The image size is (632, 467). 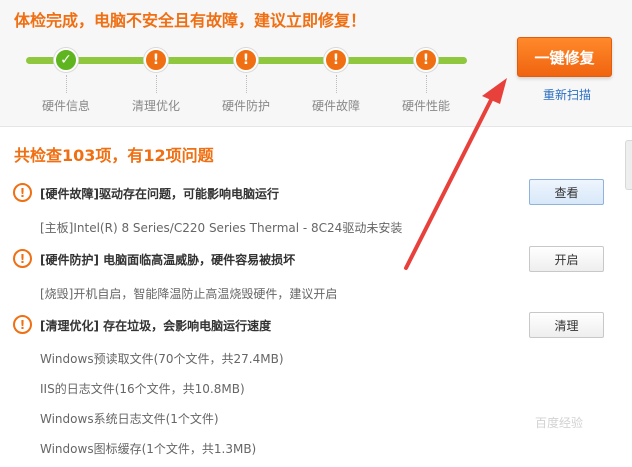 What do you see at coordinates (566, 192) in the screenshot?
I see `view-button: 查看` at bounding box center [566, 192].